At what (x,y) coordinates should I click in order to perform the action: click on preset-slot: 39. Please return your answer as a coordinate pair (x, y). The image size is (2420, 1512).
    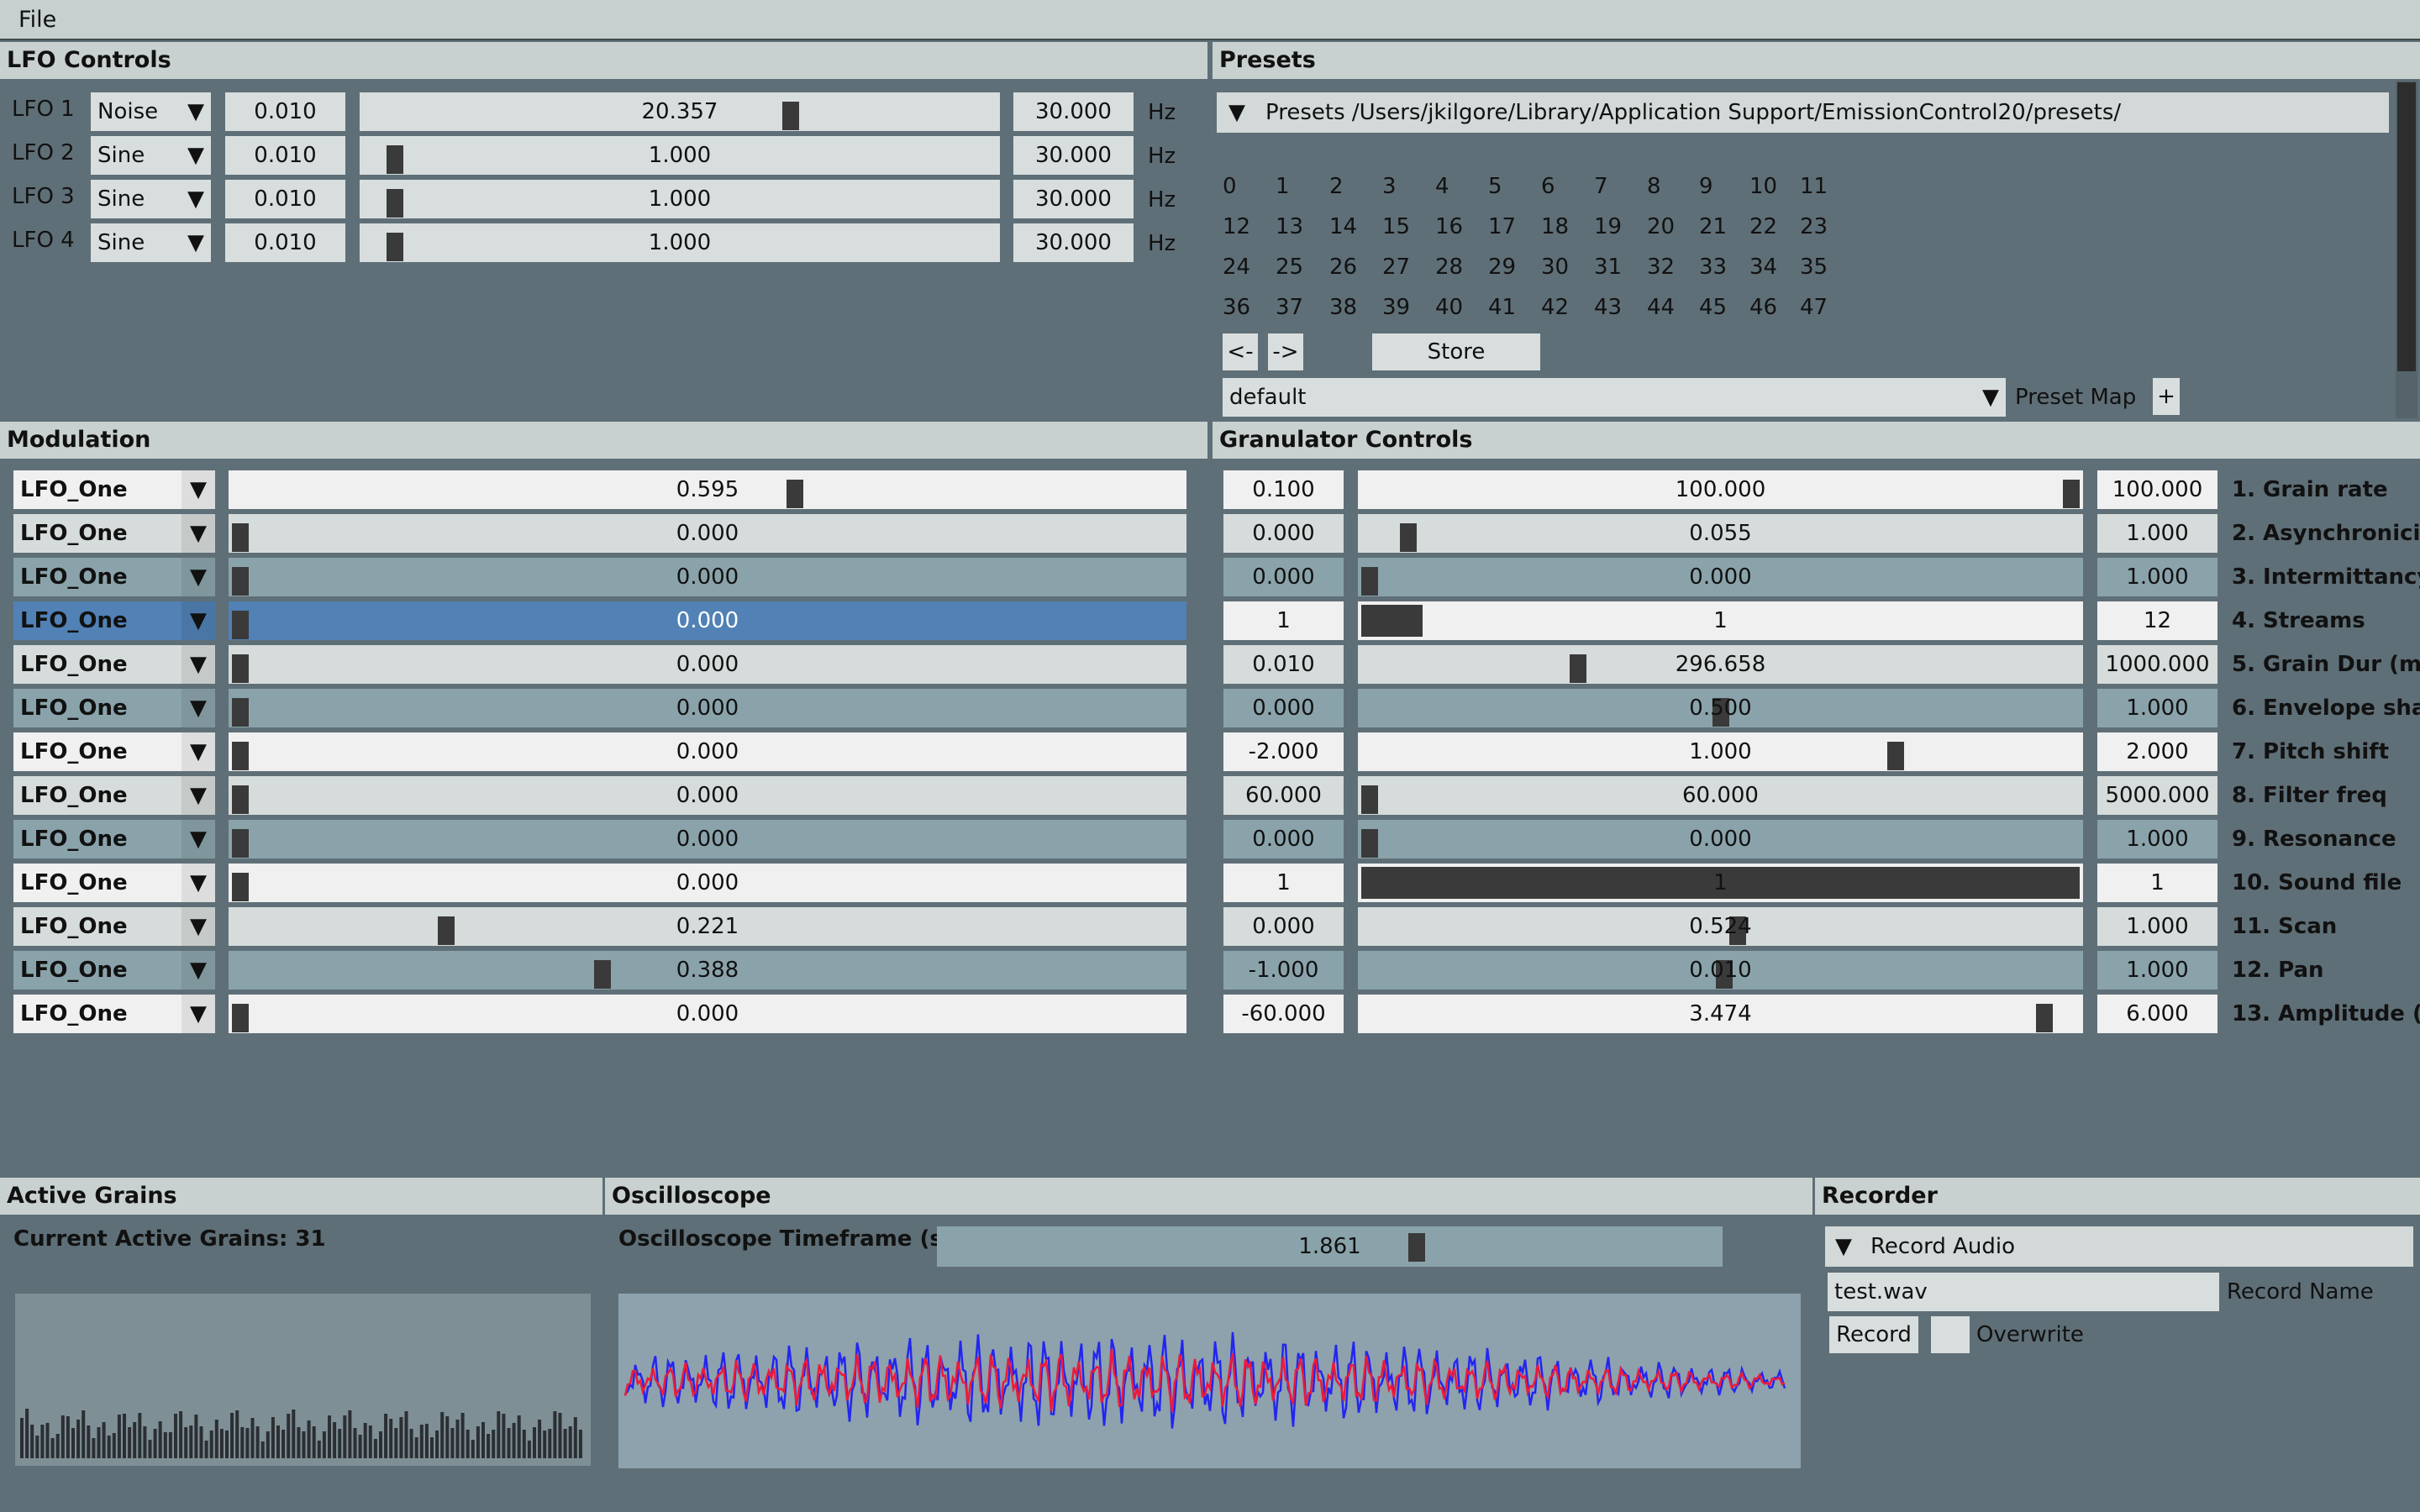
    Looking at the image, I should click on (1404, 307).